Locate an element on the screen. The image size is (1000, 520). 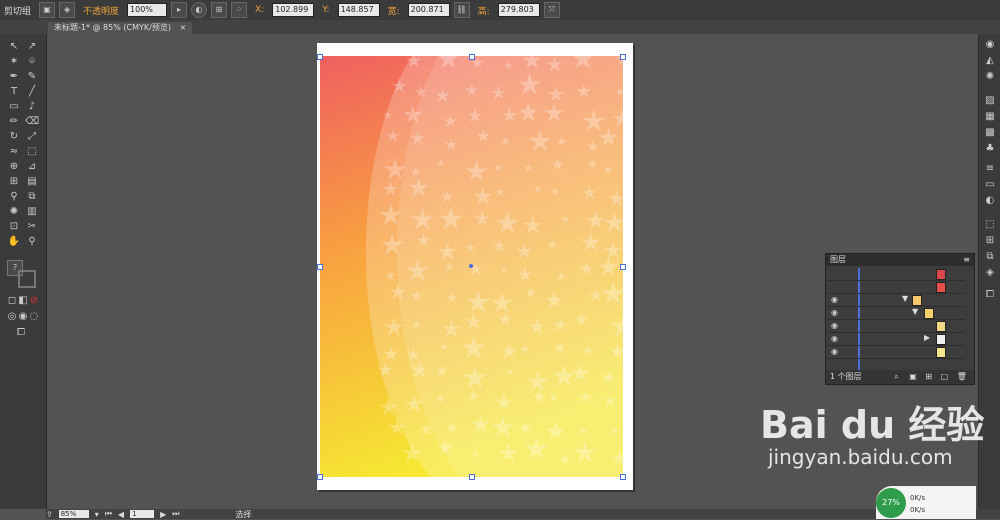
slice-tool-icon: ✂ is located at coordinates (32, 227).